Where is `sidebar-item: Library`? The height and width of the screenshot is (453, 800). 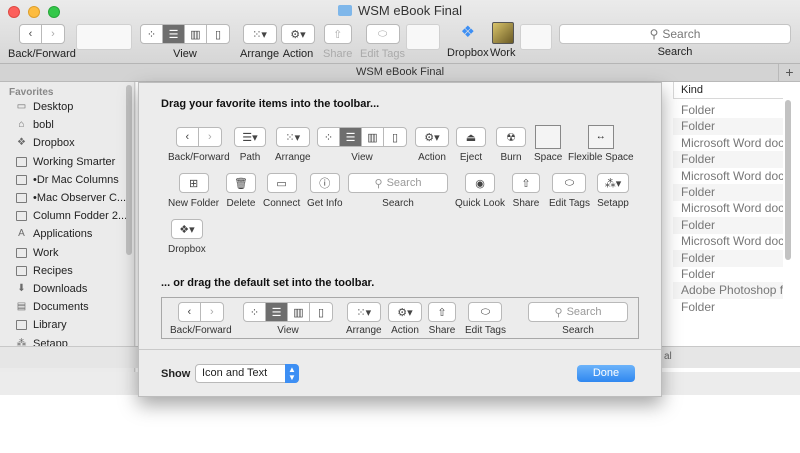
sidebar-item: Library is located at coordinates (41, 325).